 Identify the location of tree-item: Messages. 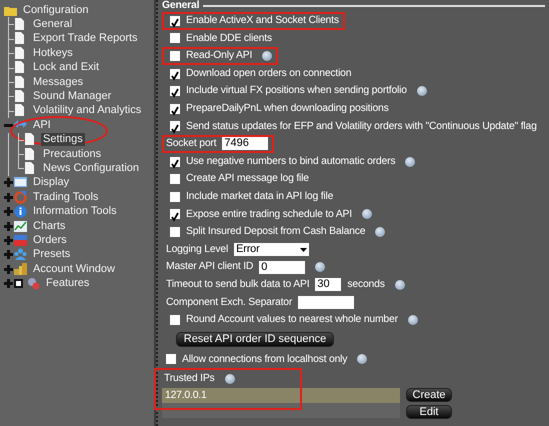
(58, 82).